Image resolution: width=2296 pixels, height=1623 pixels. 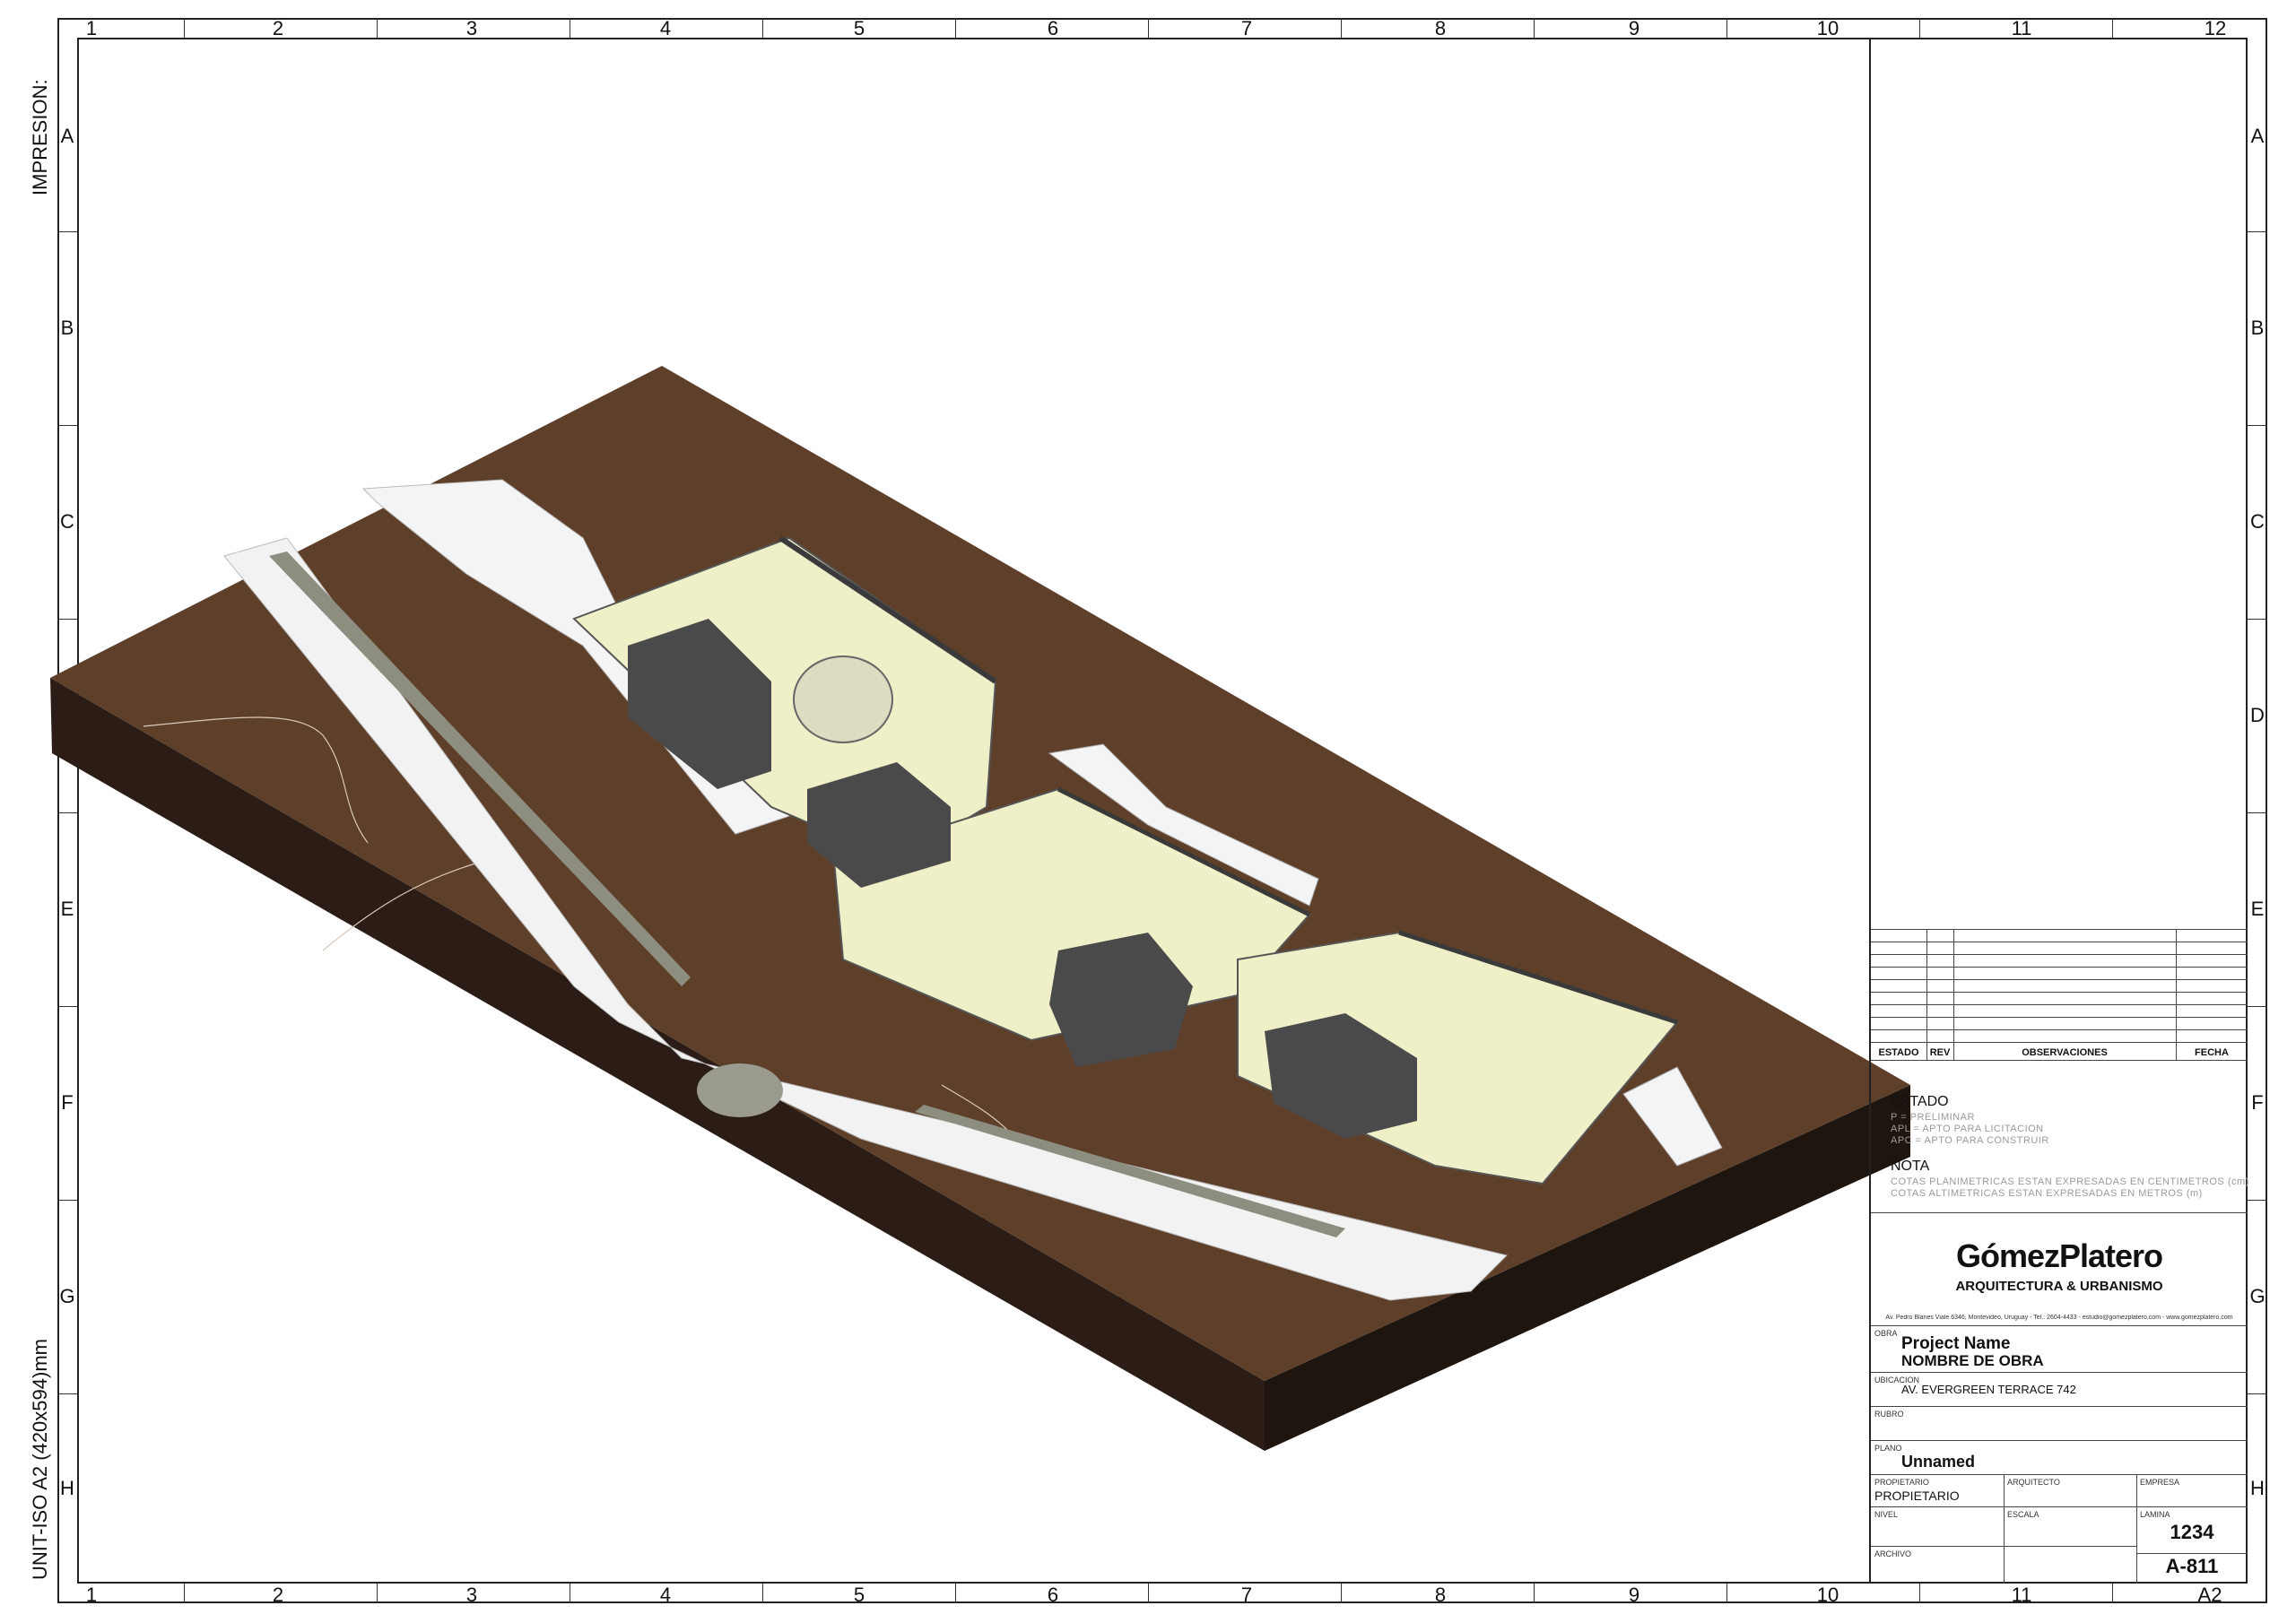 I want to click on lamina-number: 1234, so click(x=2192, y=1532).